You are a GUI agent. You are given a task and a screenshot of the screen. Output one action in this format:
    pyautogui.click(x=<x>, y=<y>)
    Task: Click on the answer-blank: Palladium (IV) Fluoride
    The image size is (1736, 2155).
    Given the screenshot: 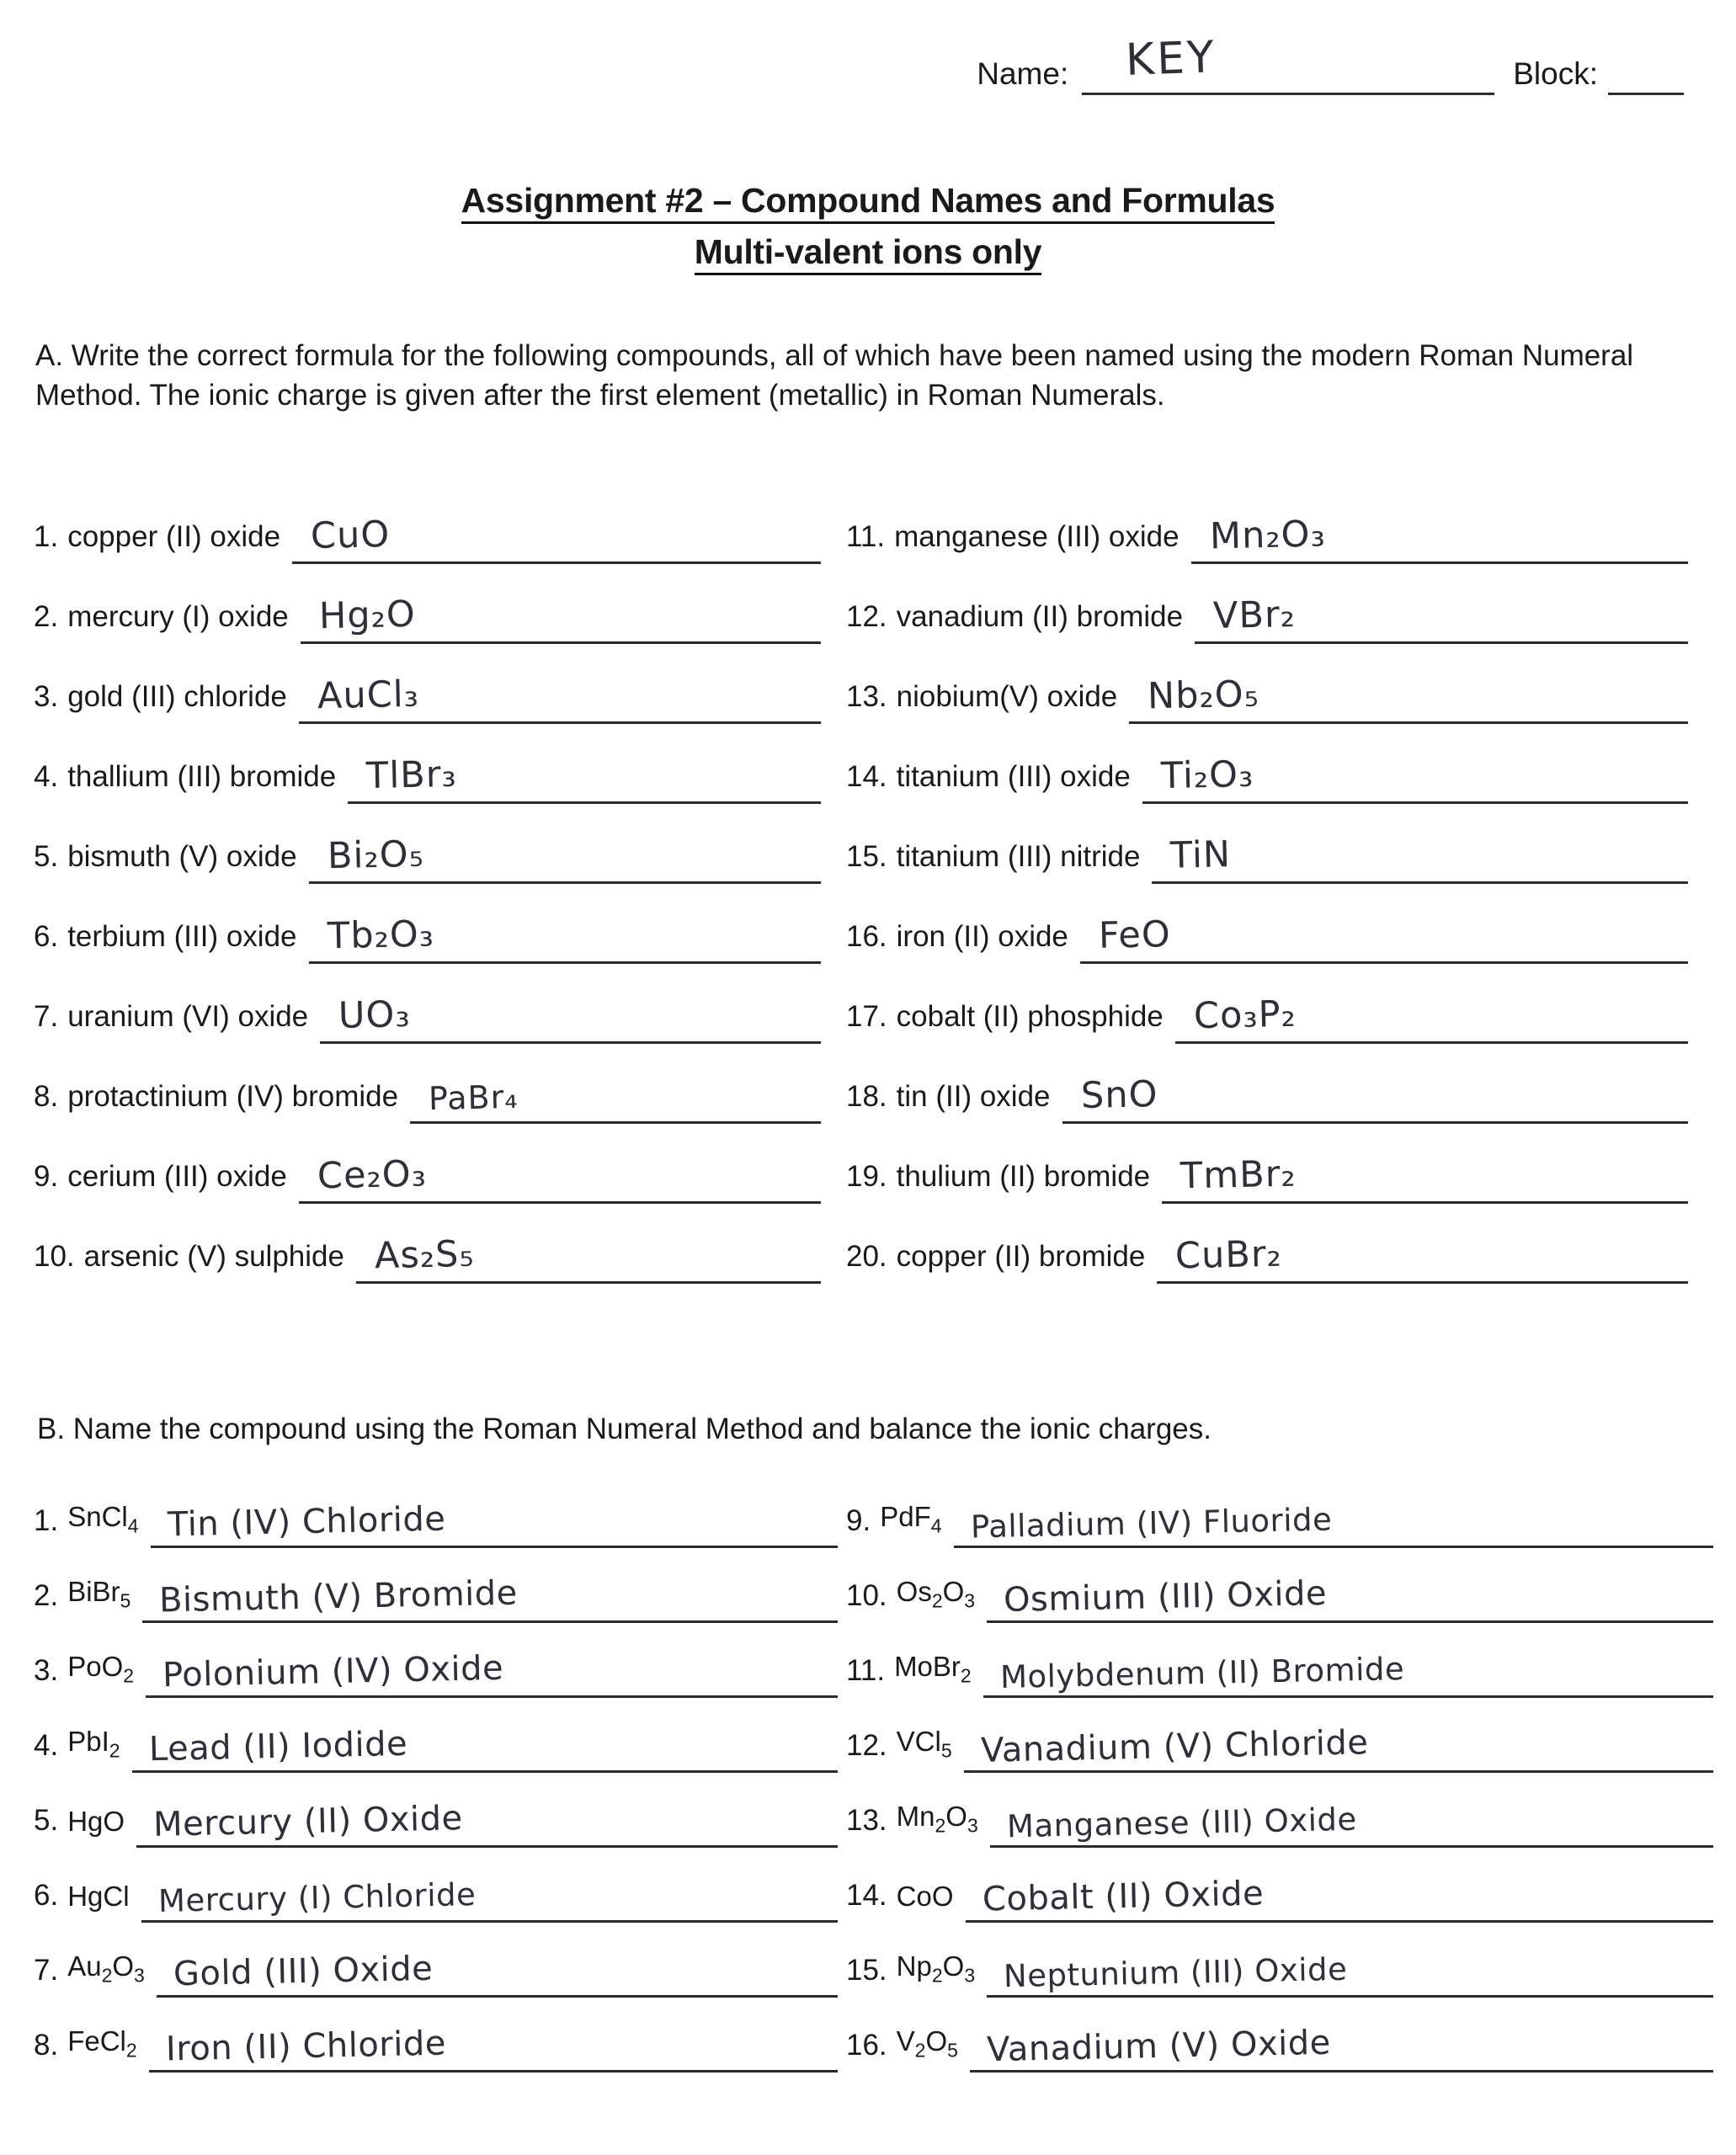 What is the action you would take?
    pyautogui.click(x=1333, y=1518)
    